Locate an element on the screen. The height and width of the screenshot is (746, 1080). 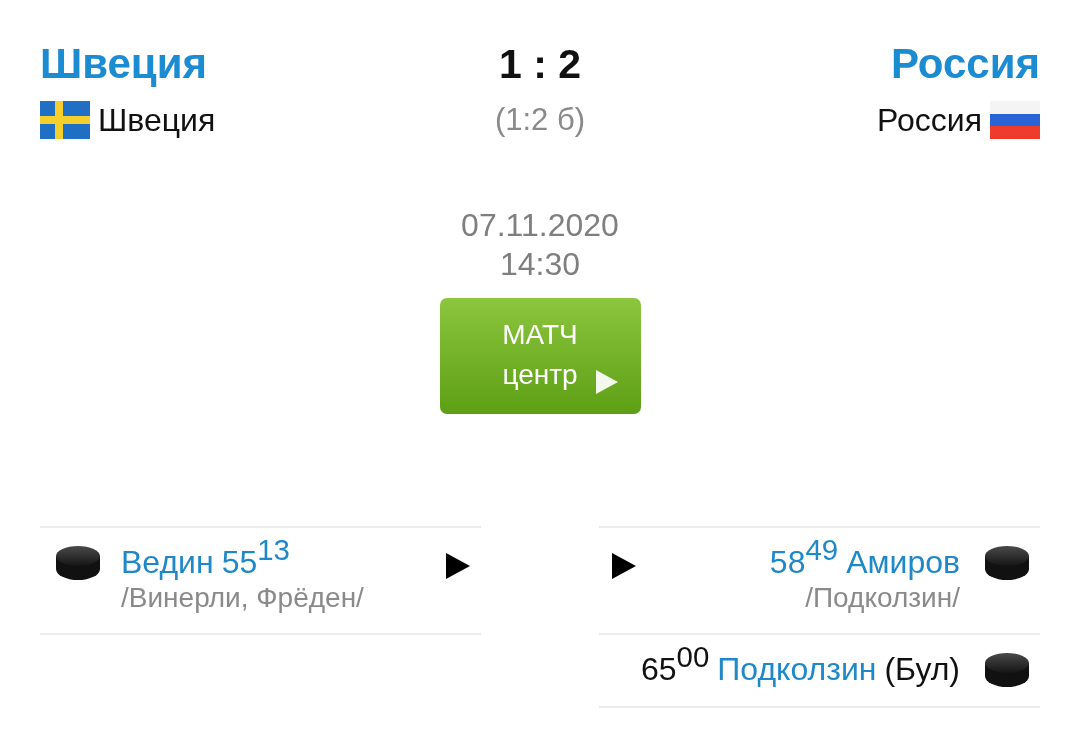
match-center-button: МАТЧ центр is located at coordinates (540, 356).